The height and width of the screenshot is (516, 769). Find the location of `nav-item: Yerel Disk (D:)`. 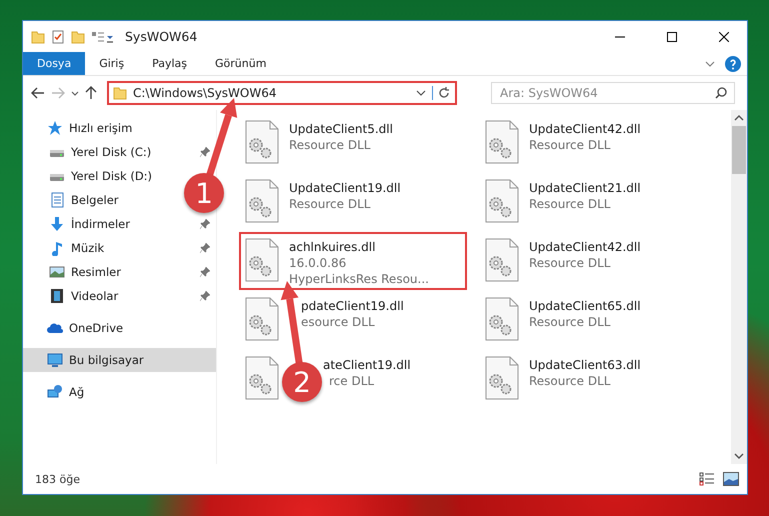

nav-item: Yerel Disk (D:) is located at coordinates (100, 176).